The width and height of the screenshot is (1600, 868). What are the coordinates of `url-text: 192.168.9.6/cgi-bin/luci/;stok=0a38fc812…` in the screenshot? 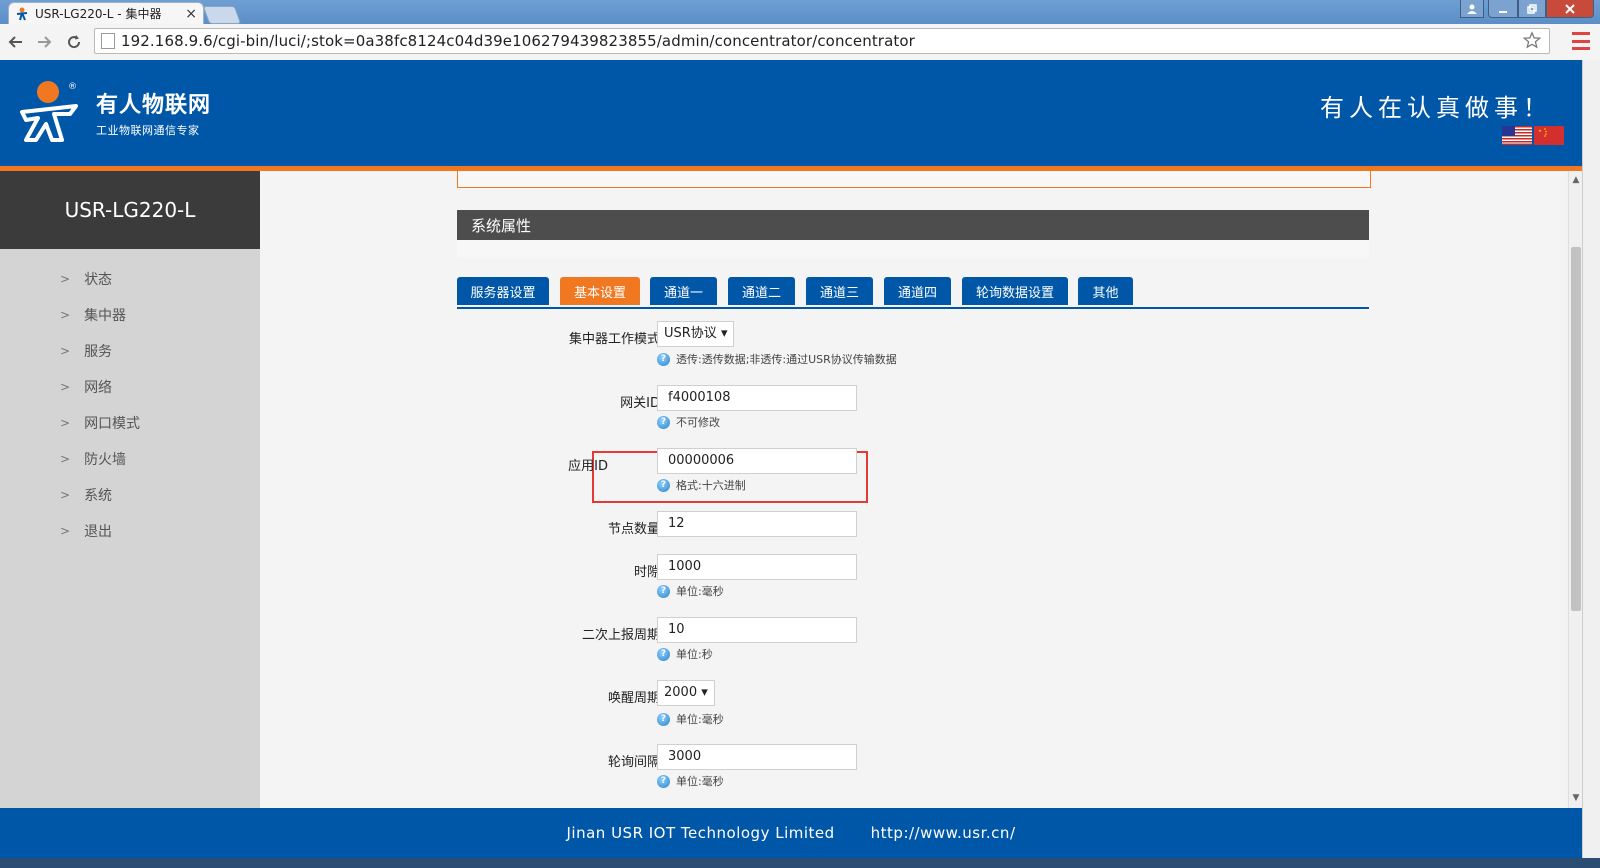 It's located at (518, 41).